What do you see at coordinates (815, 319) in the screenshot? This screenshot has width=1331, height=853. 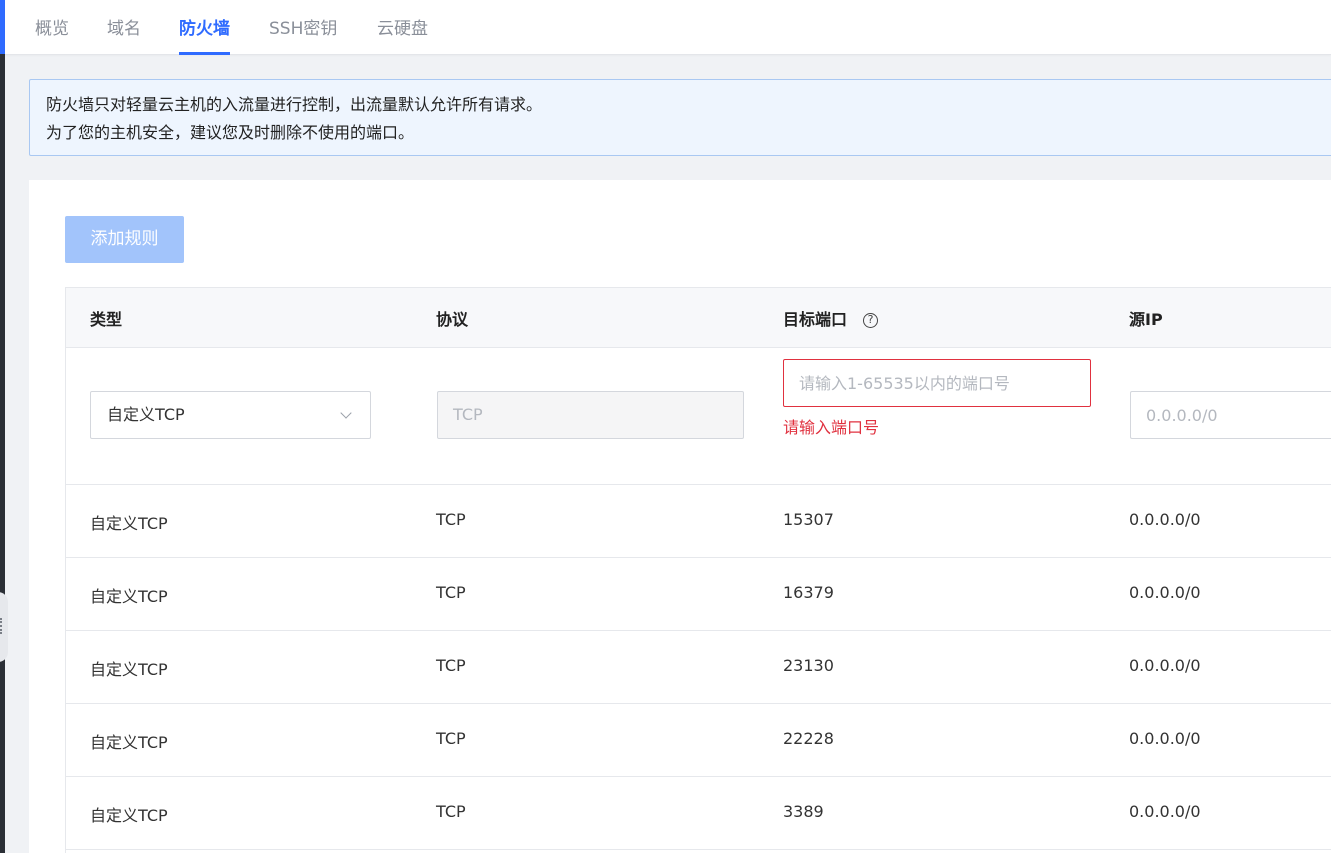 I see `header-port: 目标端口` at bounding box center [815, 319].